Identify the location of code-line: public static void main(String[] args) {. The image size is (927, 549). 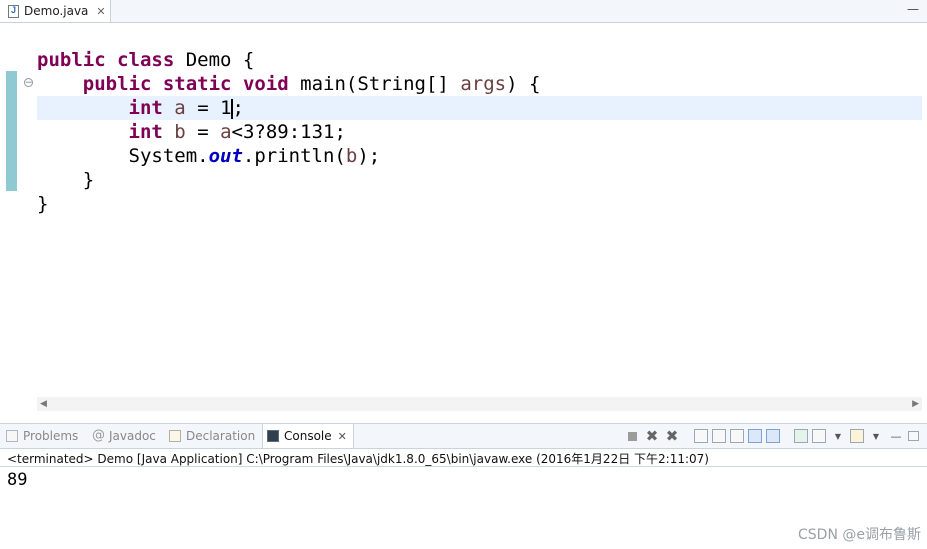
(289, 84).